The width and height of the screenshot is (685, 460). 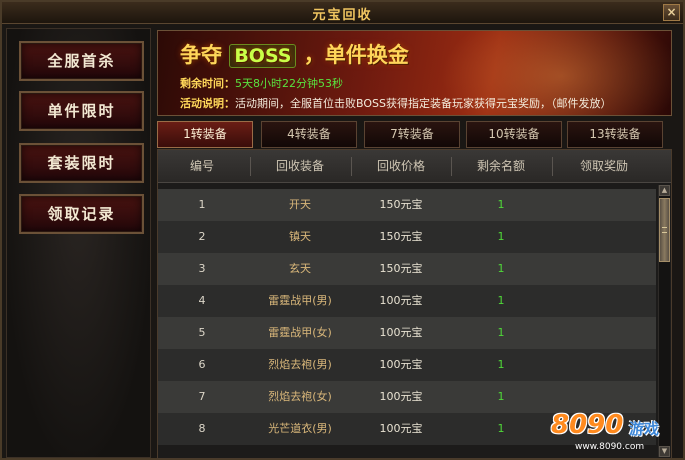 I want to click on grip-icon, so click(x=664, y=230).